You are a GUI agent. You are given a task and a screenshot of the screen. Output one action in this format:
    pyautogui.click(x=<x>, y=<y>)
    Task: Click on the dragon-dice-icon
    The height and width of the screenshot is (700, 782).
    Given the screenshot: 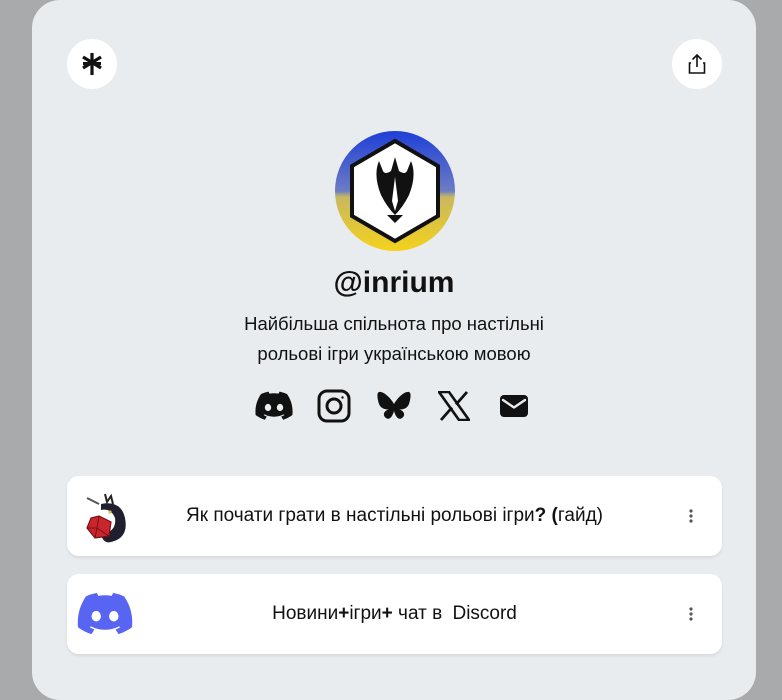 What is the action you would take?
    pyautogui.click(x=106, y=518)
    